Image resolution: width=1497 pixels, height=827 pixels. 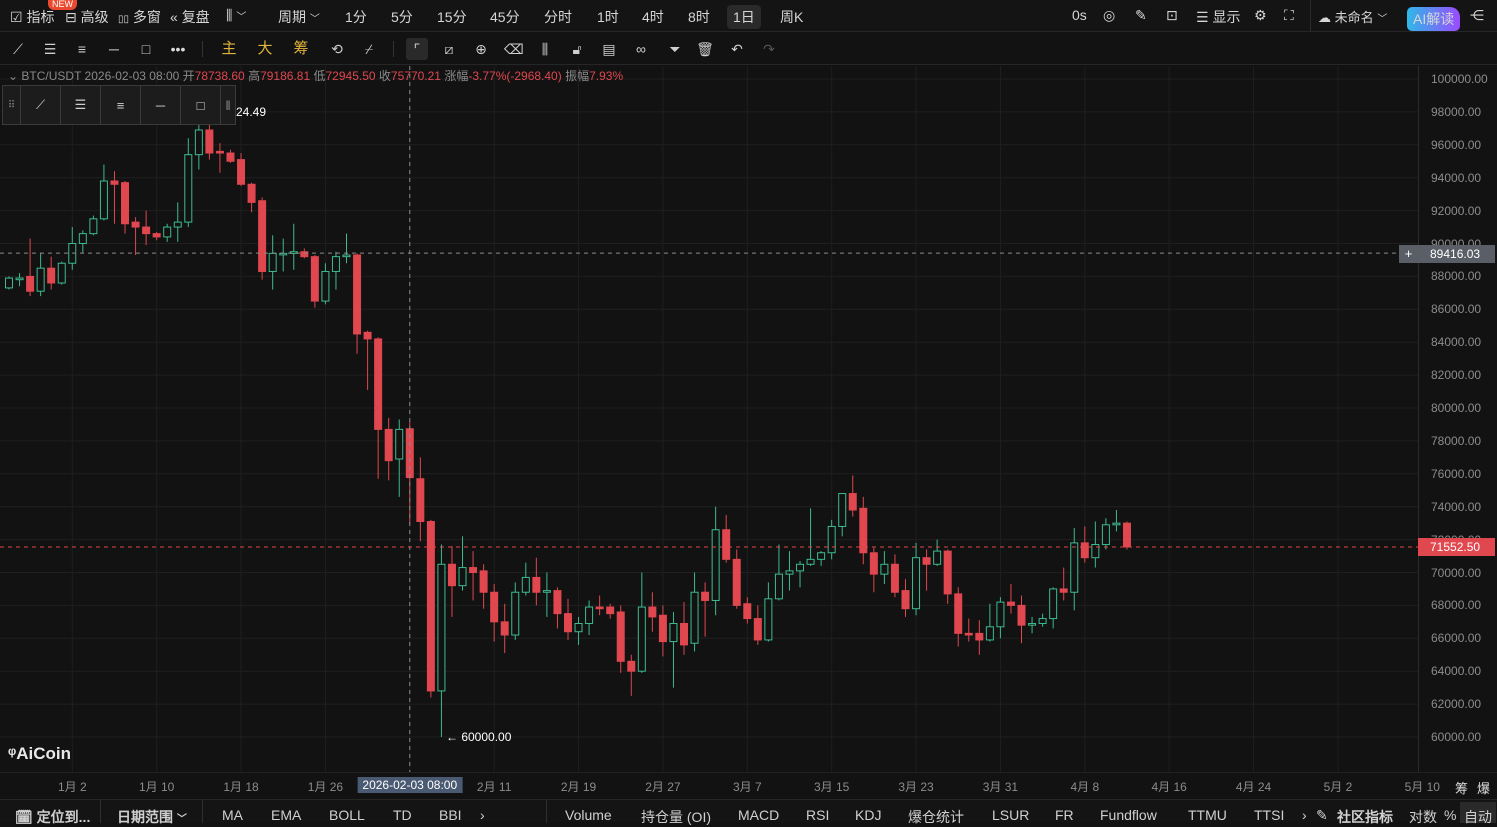 What do you see at coordinates (1322, 815) in the screenshot?
I see `edit-icon: ✎` at bounding box center [1322, 815].